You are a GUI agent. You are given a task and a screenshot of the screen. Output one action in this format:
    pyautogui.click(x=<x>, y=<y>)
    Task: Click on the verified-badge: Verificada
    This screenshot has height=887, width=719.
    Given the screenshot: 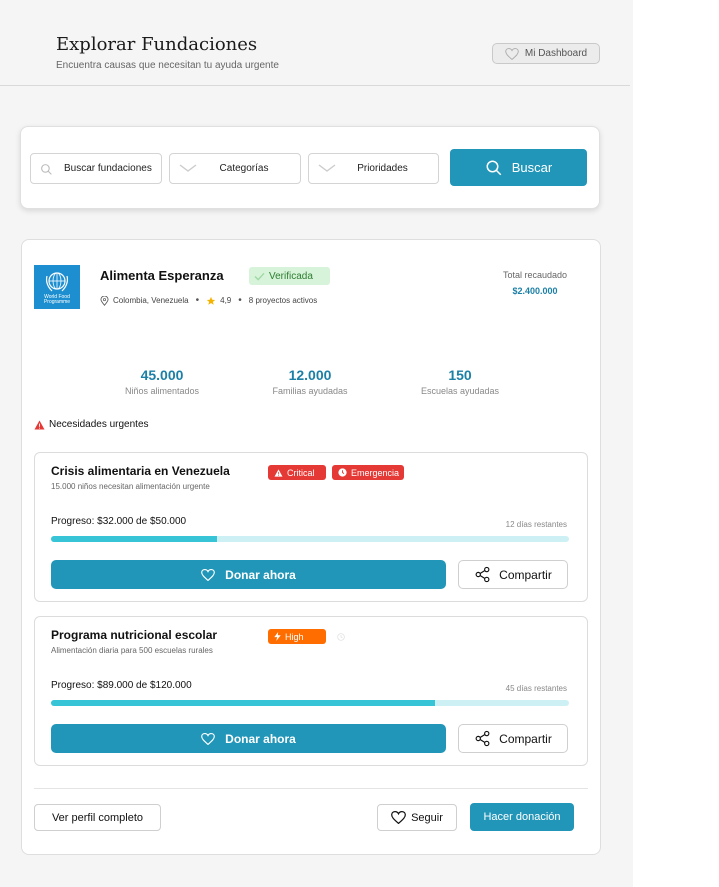 What is the action you would take?
    pyautogui.click(x=289, y=276)
    